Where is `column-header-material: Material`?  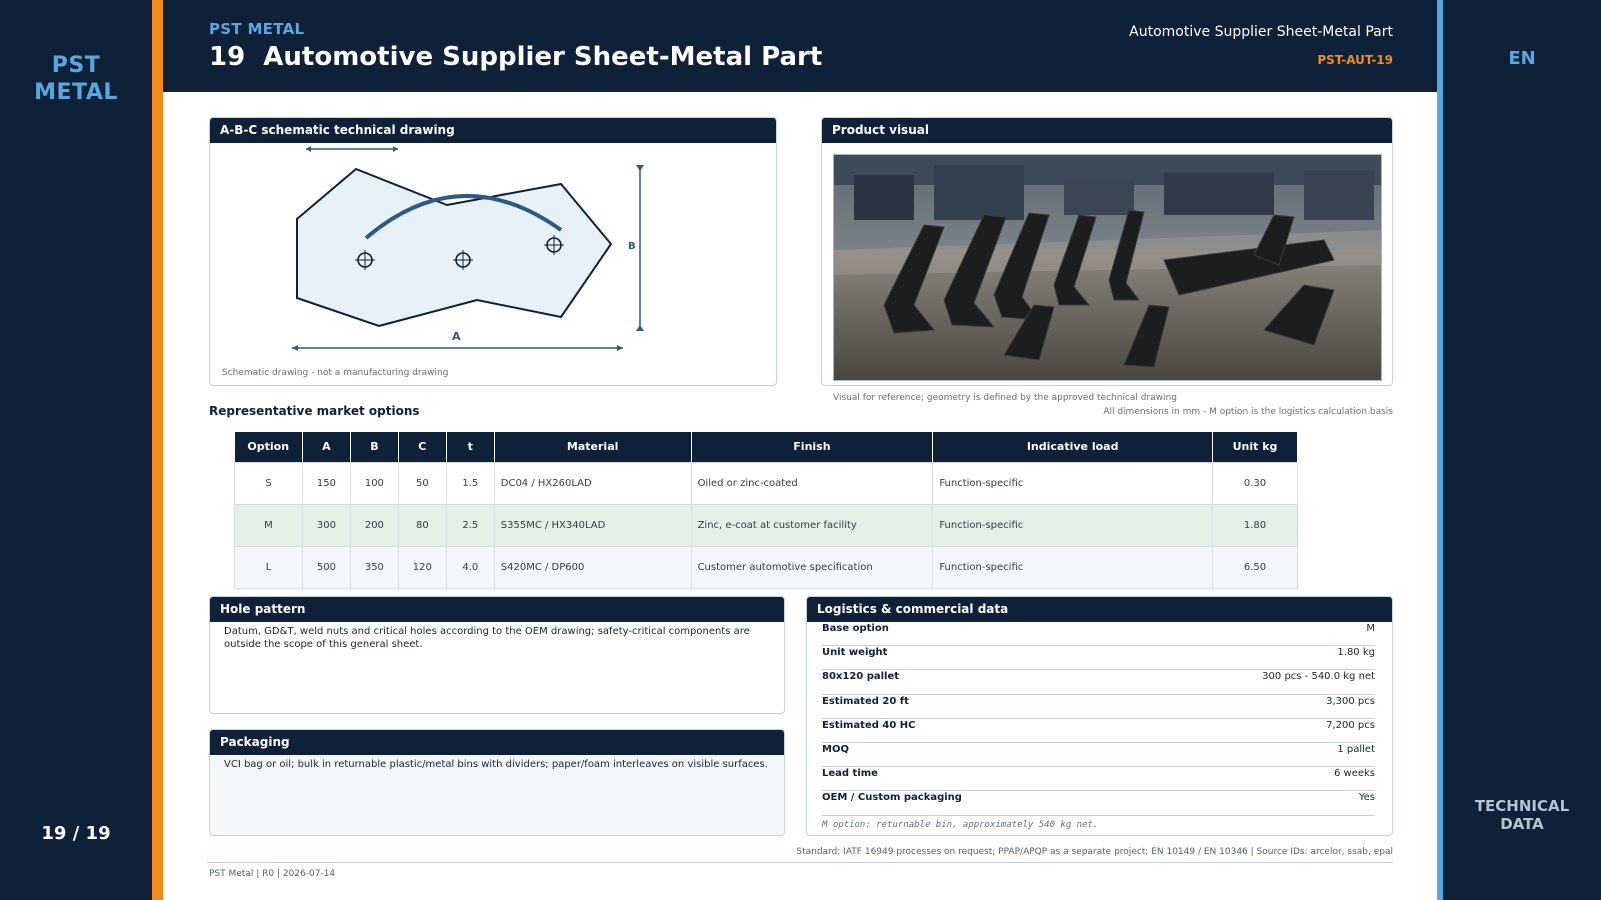
column-header-material: Material is located at coordinates (593, 447).